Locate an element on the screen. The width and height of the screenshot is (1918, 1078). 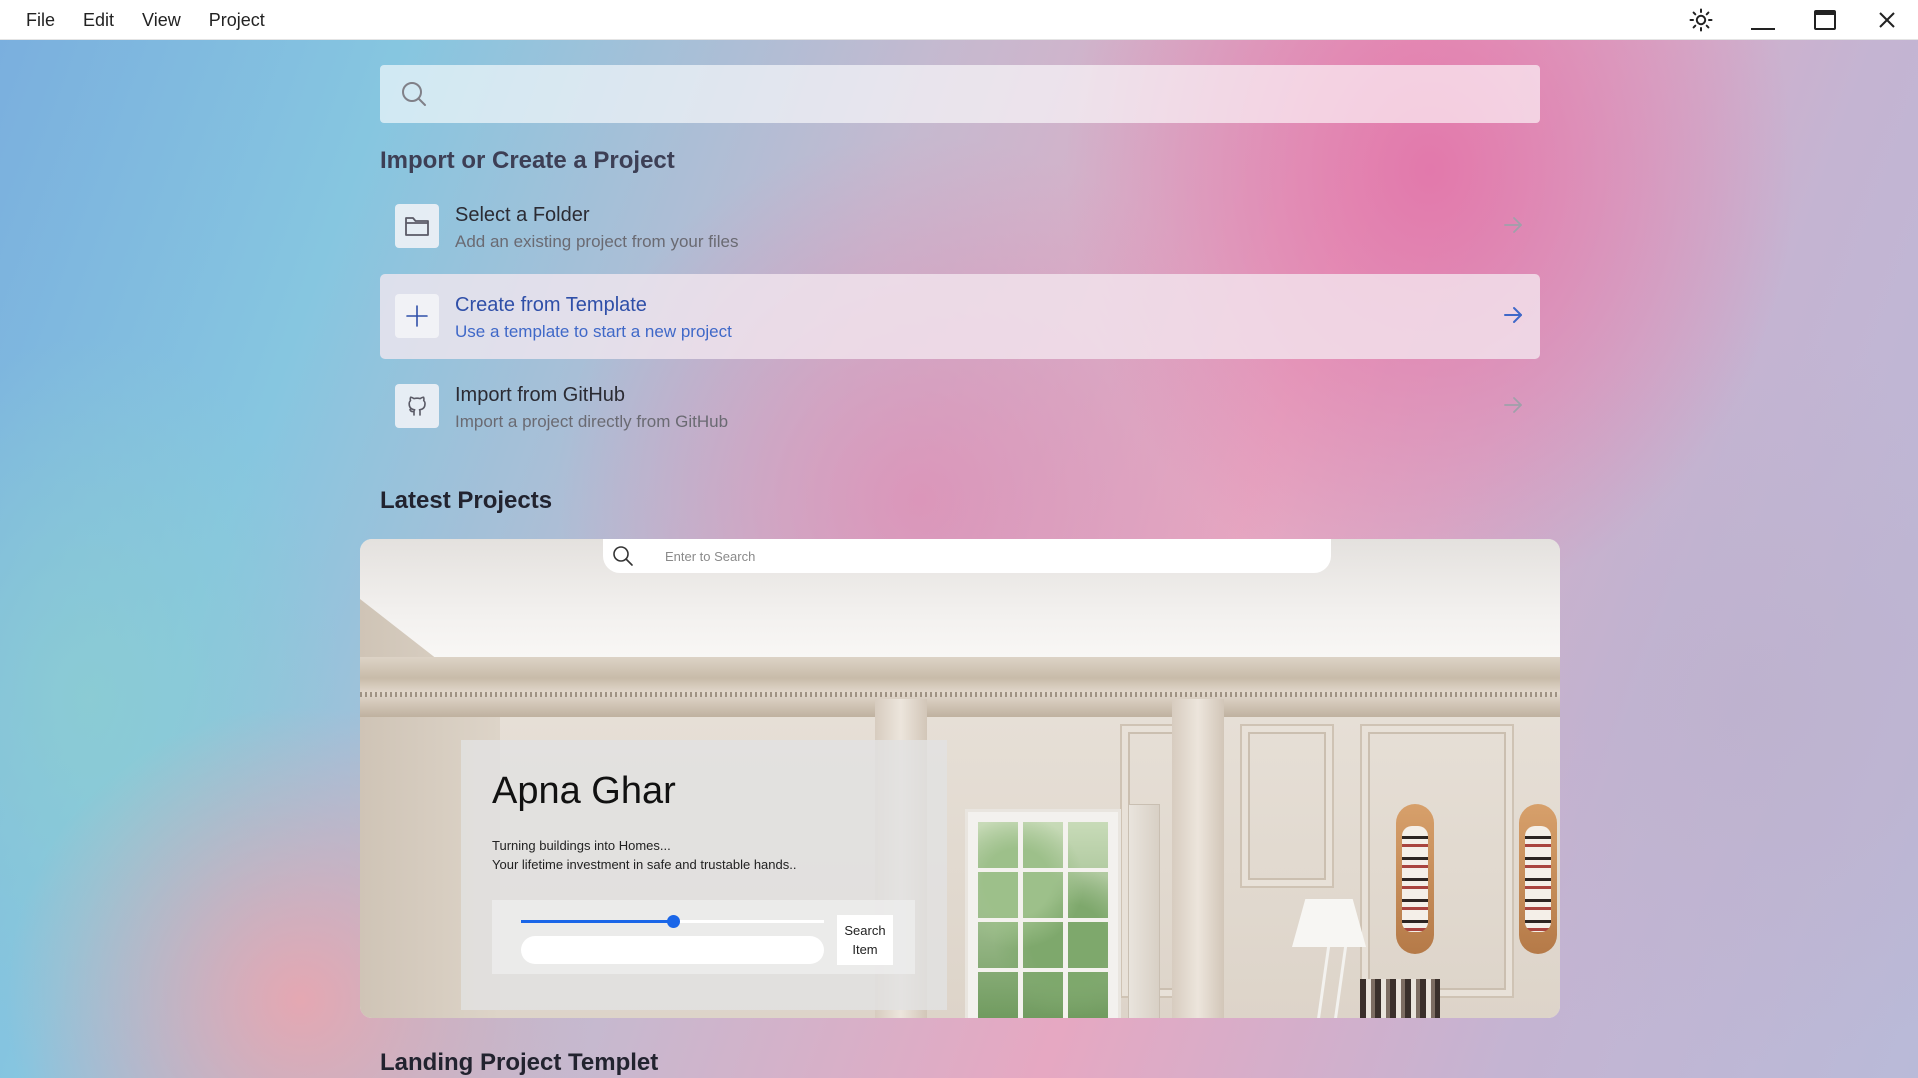
slider-thumb is located at coordinates (673, 921).